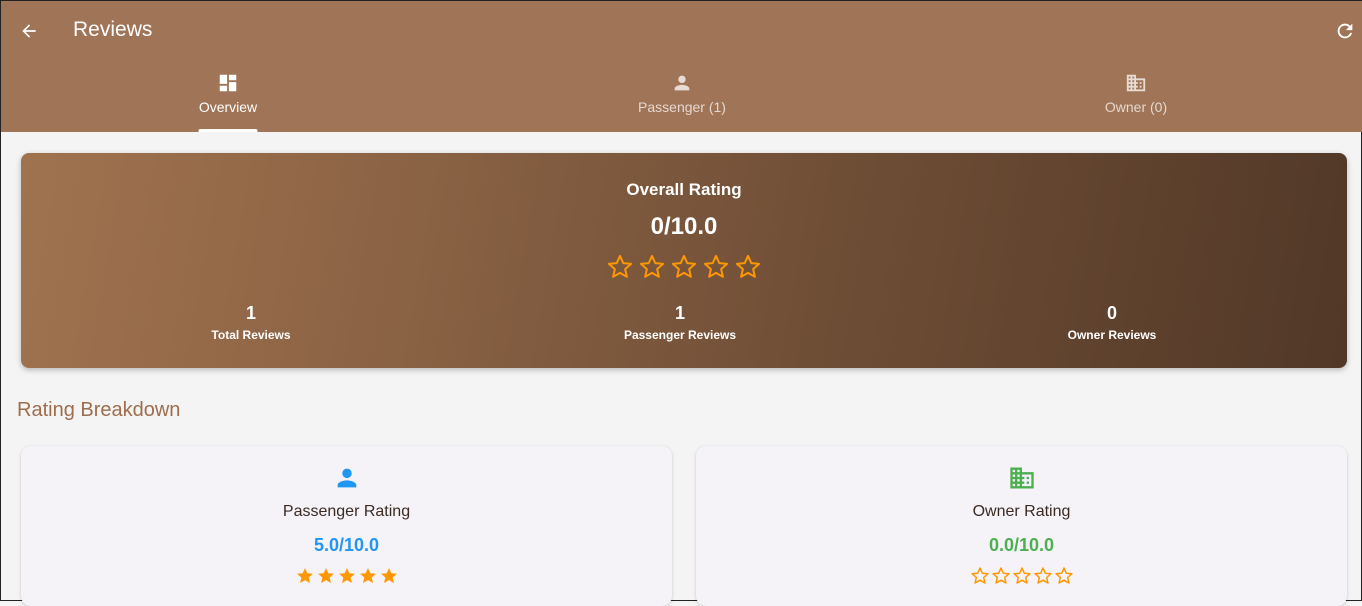  Describe the element at coordinates (1136, 107) in the screenshot. I see `tab-owner-label: Owner (0)` at that location.